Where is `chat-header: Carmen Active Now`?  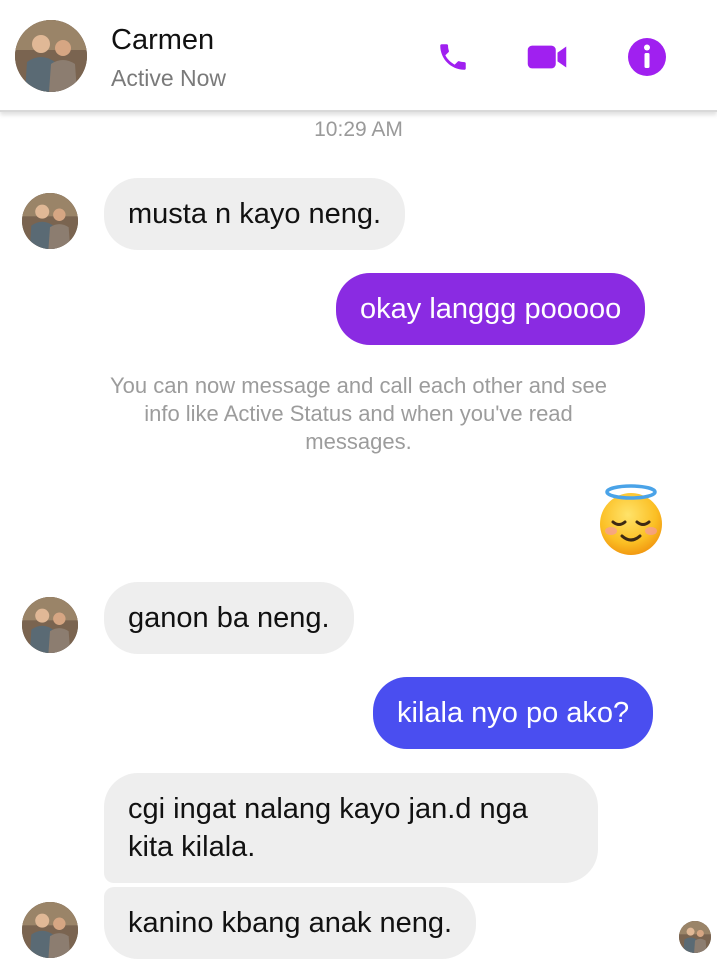
chat-header: Carmen Active Now is located at coordinates (358, 56).